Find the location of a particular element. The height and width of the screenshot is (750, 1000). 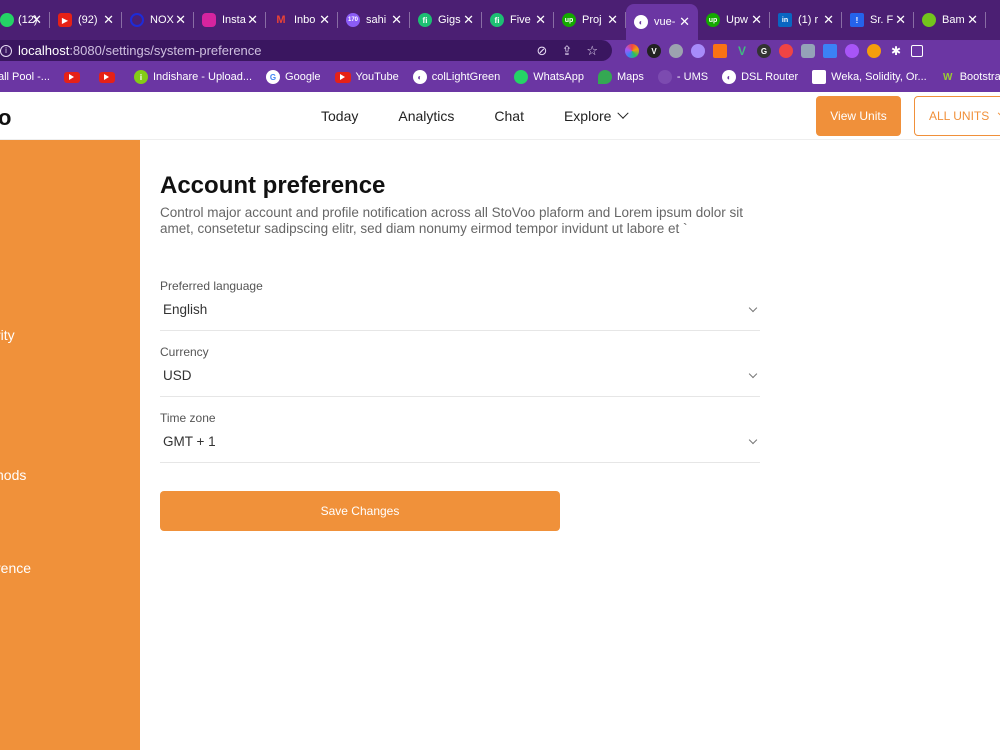

circle-extension-icon is located at coordinates (676, 51).